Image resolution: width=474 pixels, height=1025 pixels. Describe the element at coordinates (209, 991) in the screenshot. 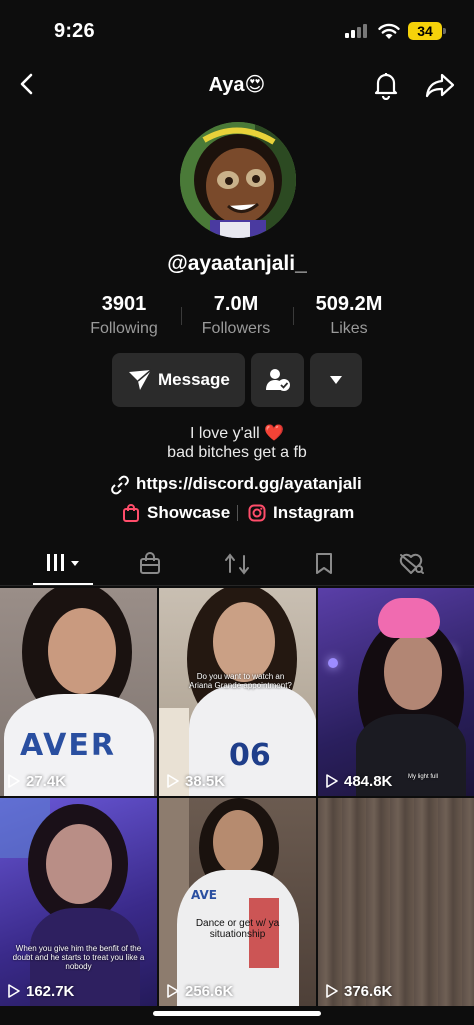

I see `view-count: 256.6K` at that location.